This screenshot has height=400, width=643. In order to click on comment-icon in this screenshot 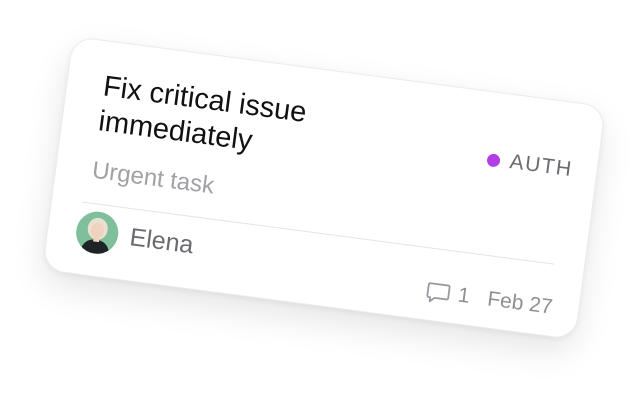, I will do `click(438, 292)`.